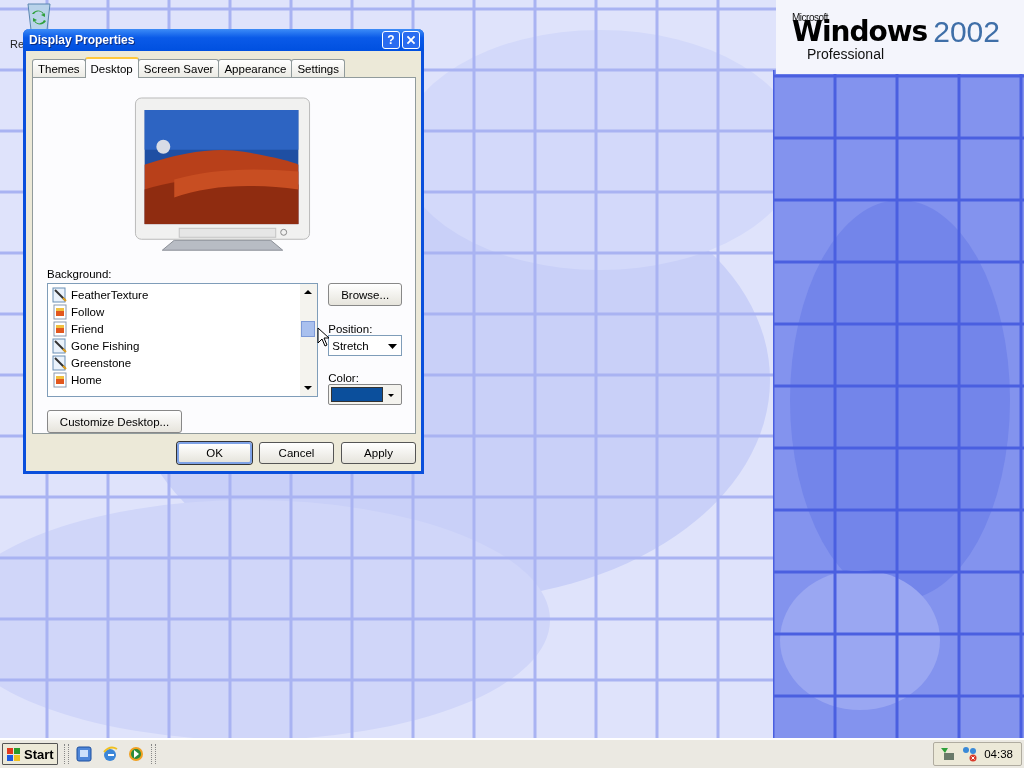 This screenshot has width=1024, height=768. Describe the element at coordinates (30, 754) in the screenshot. I see `start-button: Start` at that location.